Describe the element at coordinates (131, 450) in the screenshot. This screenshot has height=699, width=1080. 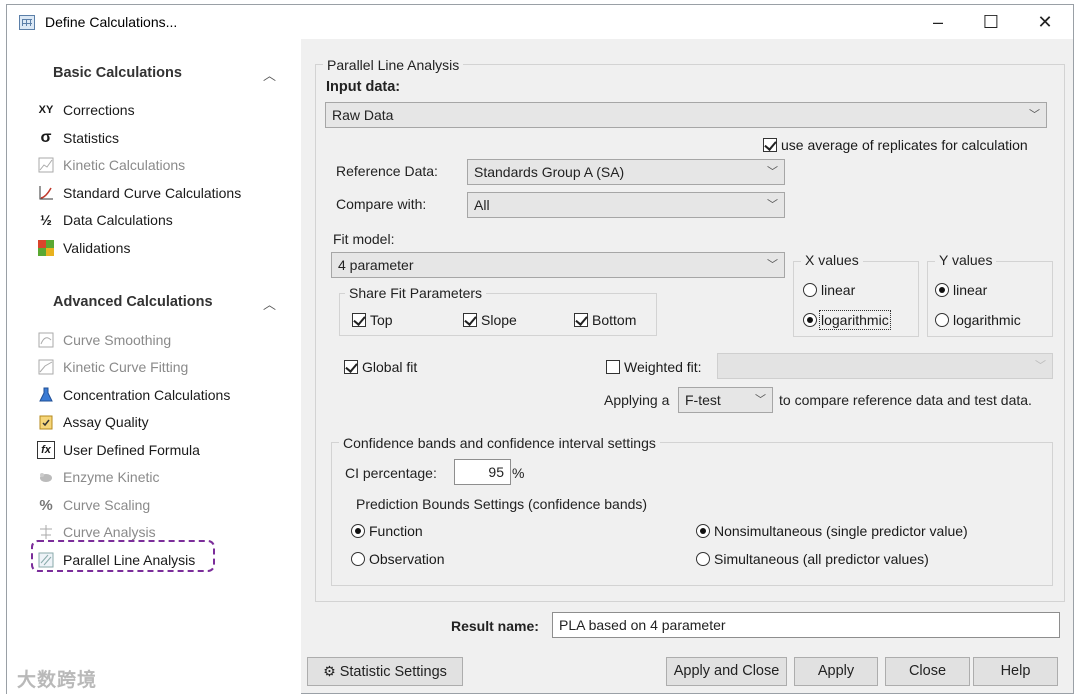
I see `sidebar-item-label: User Defined Formula` at that location.